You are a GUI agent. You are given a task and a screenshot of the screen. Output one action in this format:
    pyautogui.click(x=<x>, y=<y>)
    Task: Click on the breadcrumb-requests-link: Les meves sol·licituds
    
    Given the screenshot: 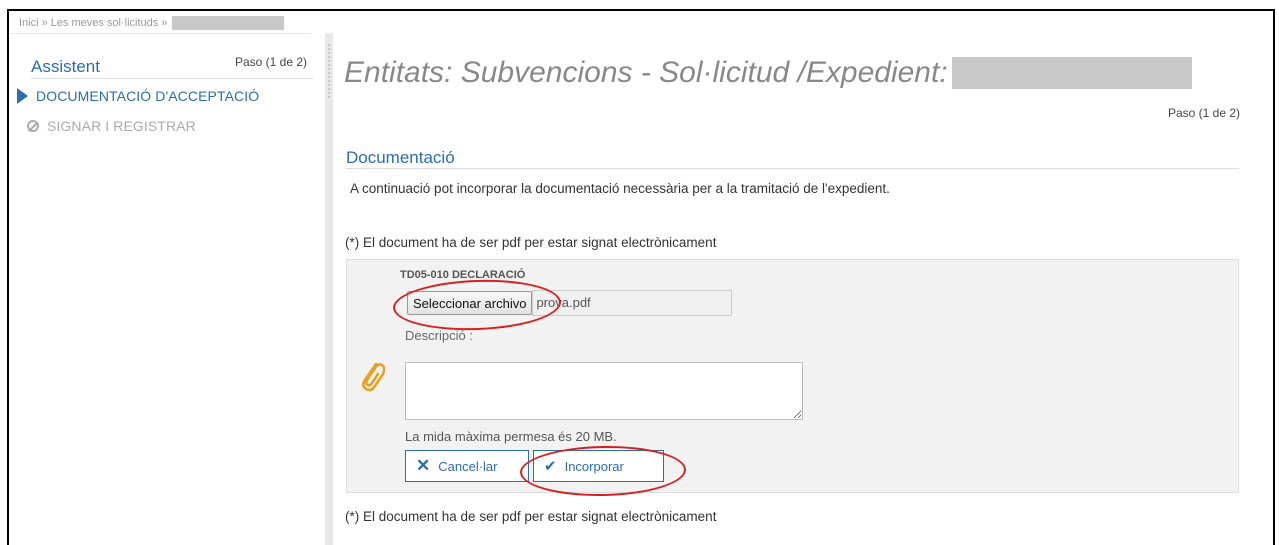 What is the action you would take?
    pyautogui.click(x=105, y=23)
    